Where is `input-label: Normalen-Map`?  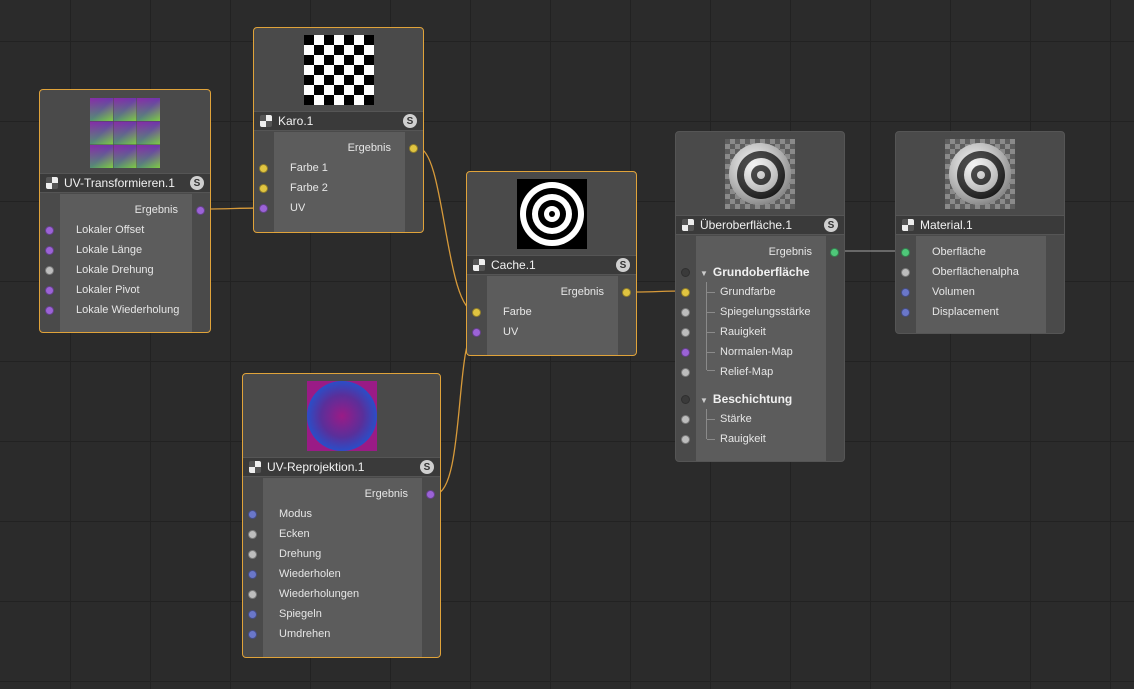
input-label: Normalen-Map is located at coordinates (756, 352).